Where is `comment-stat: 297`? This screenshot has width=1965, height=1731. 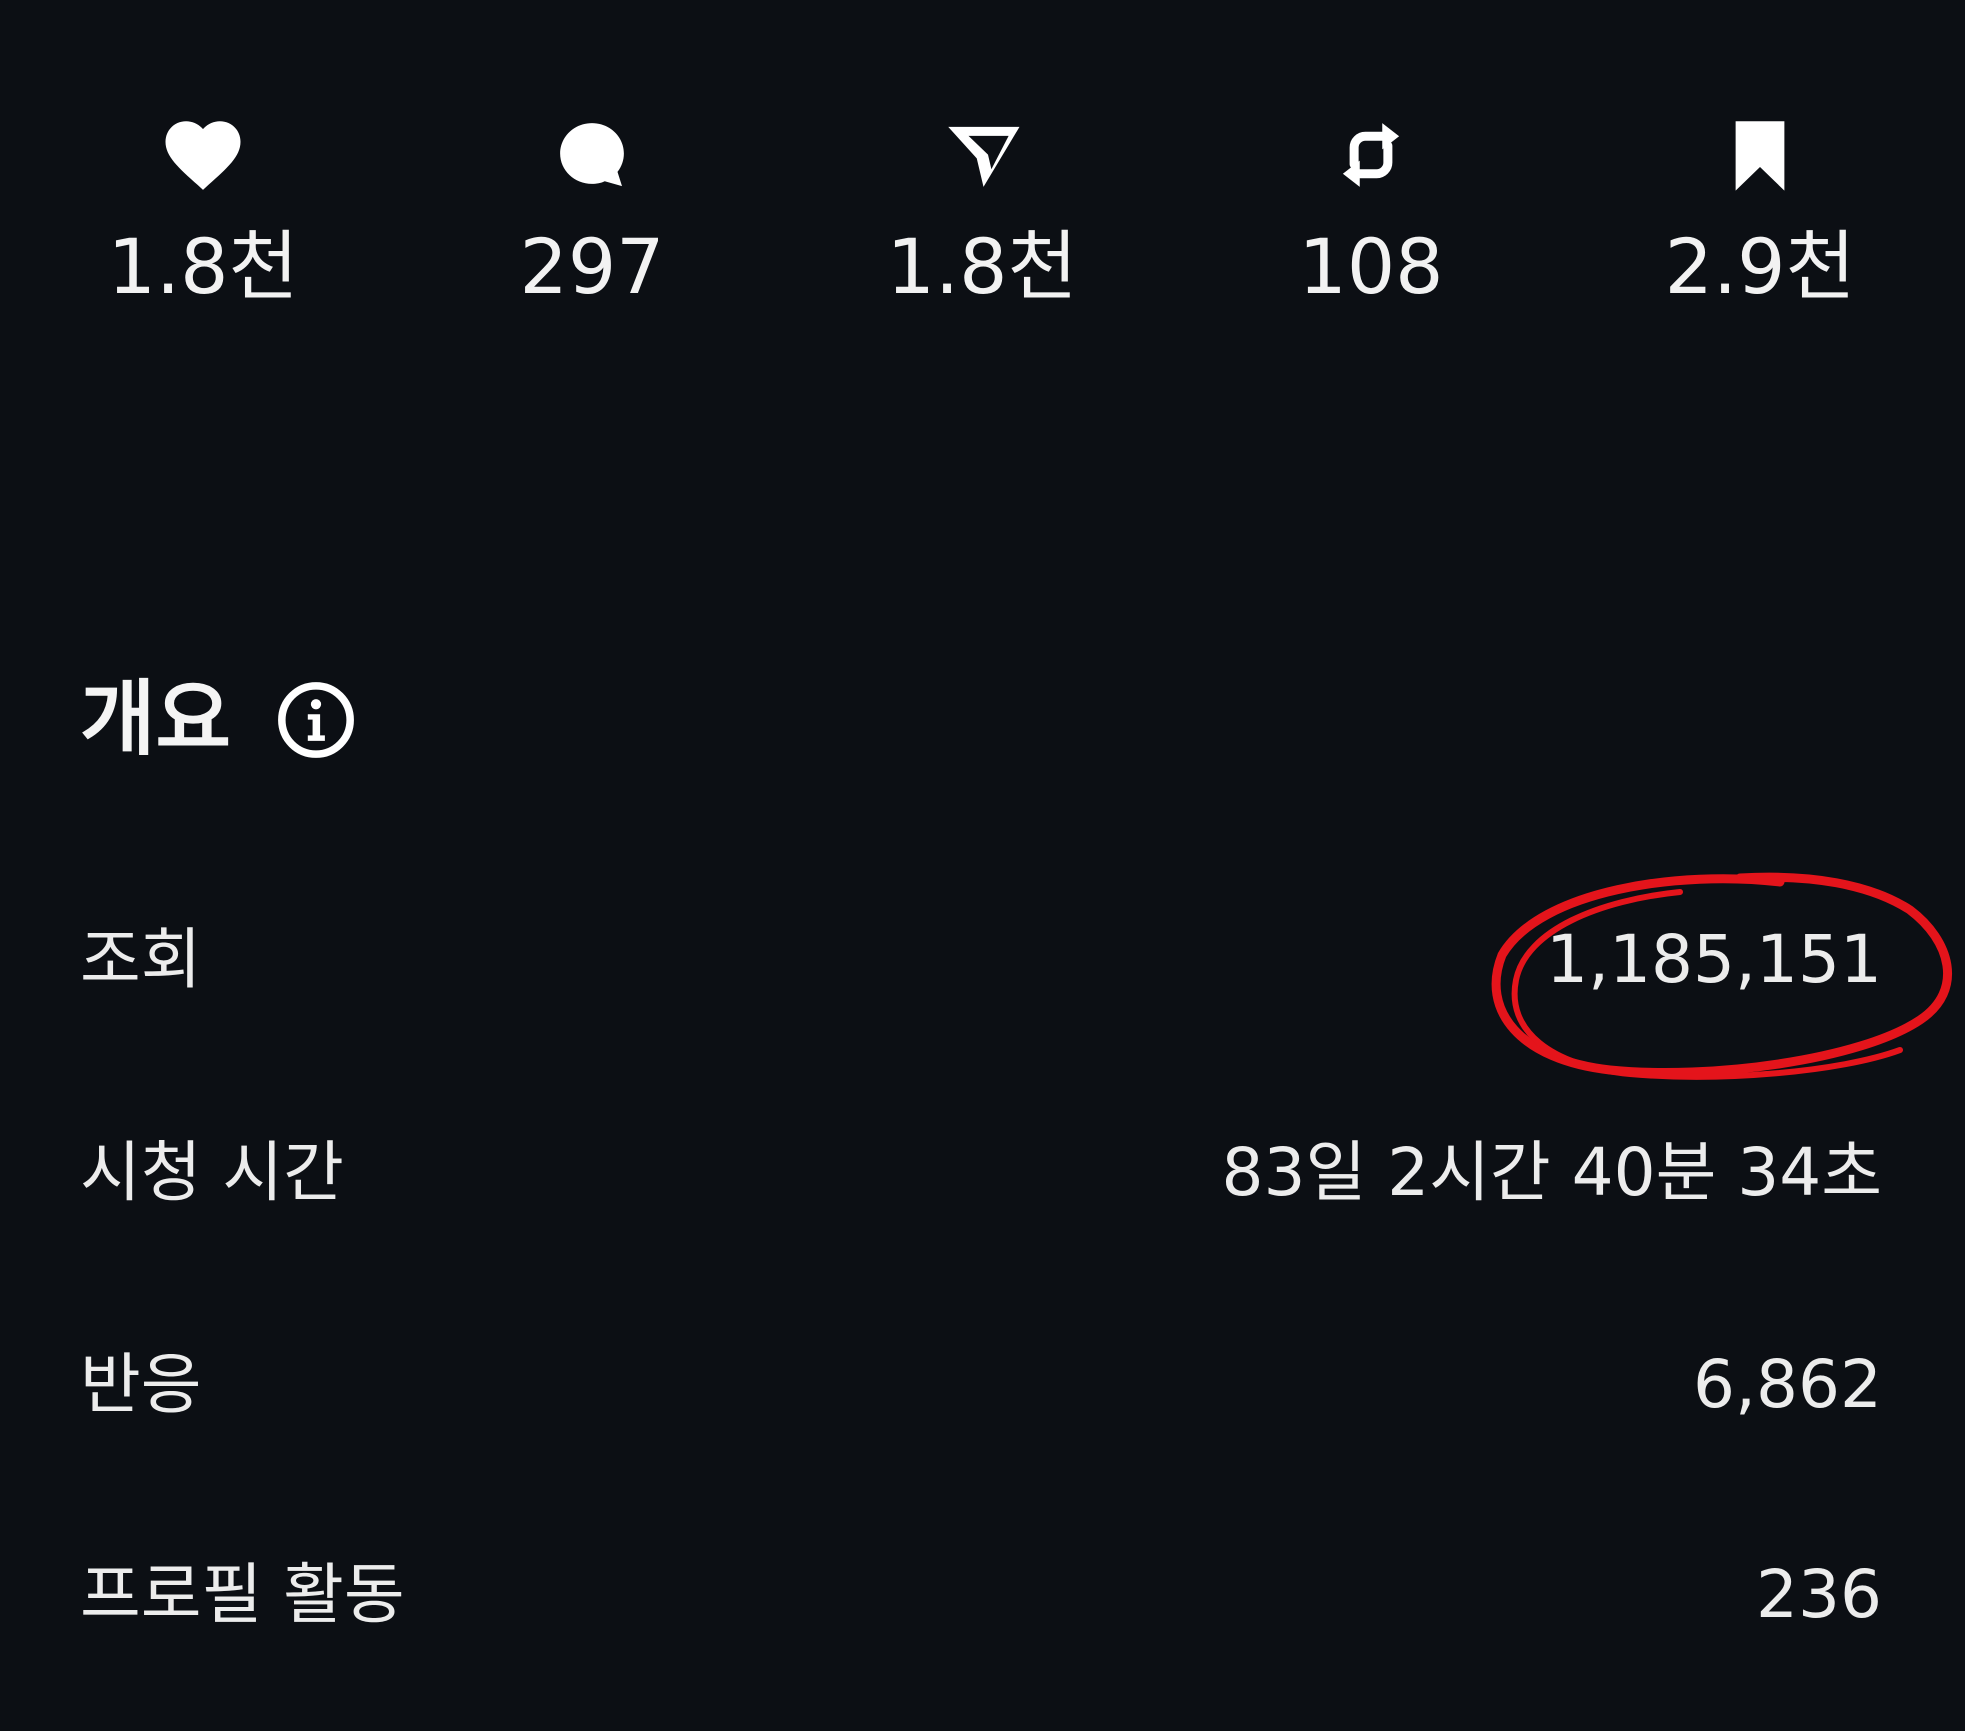
comment-stat: 297 is located at coordinates (592, 211).